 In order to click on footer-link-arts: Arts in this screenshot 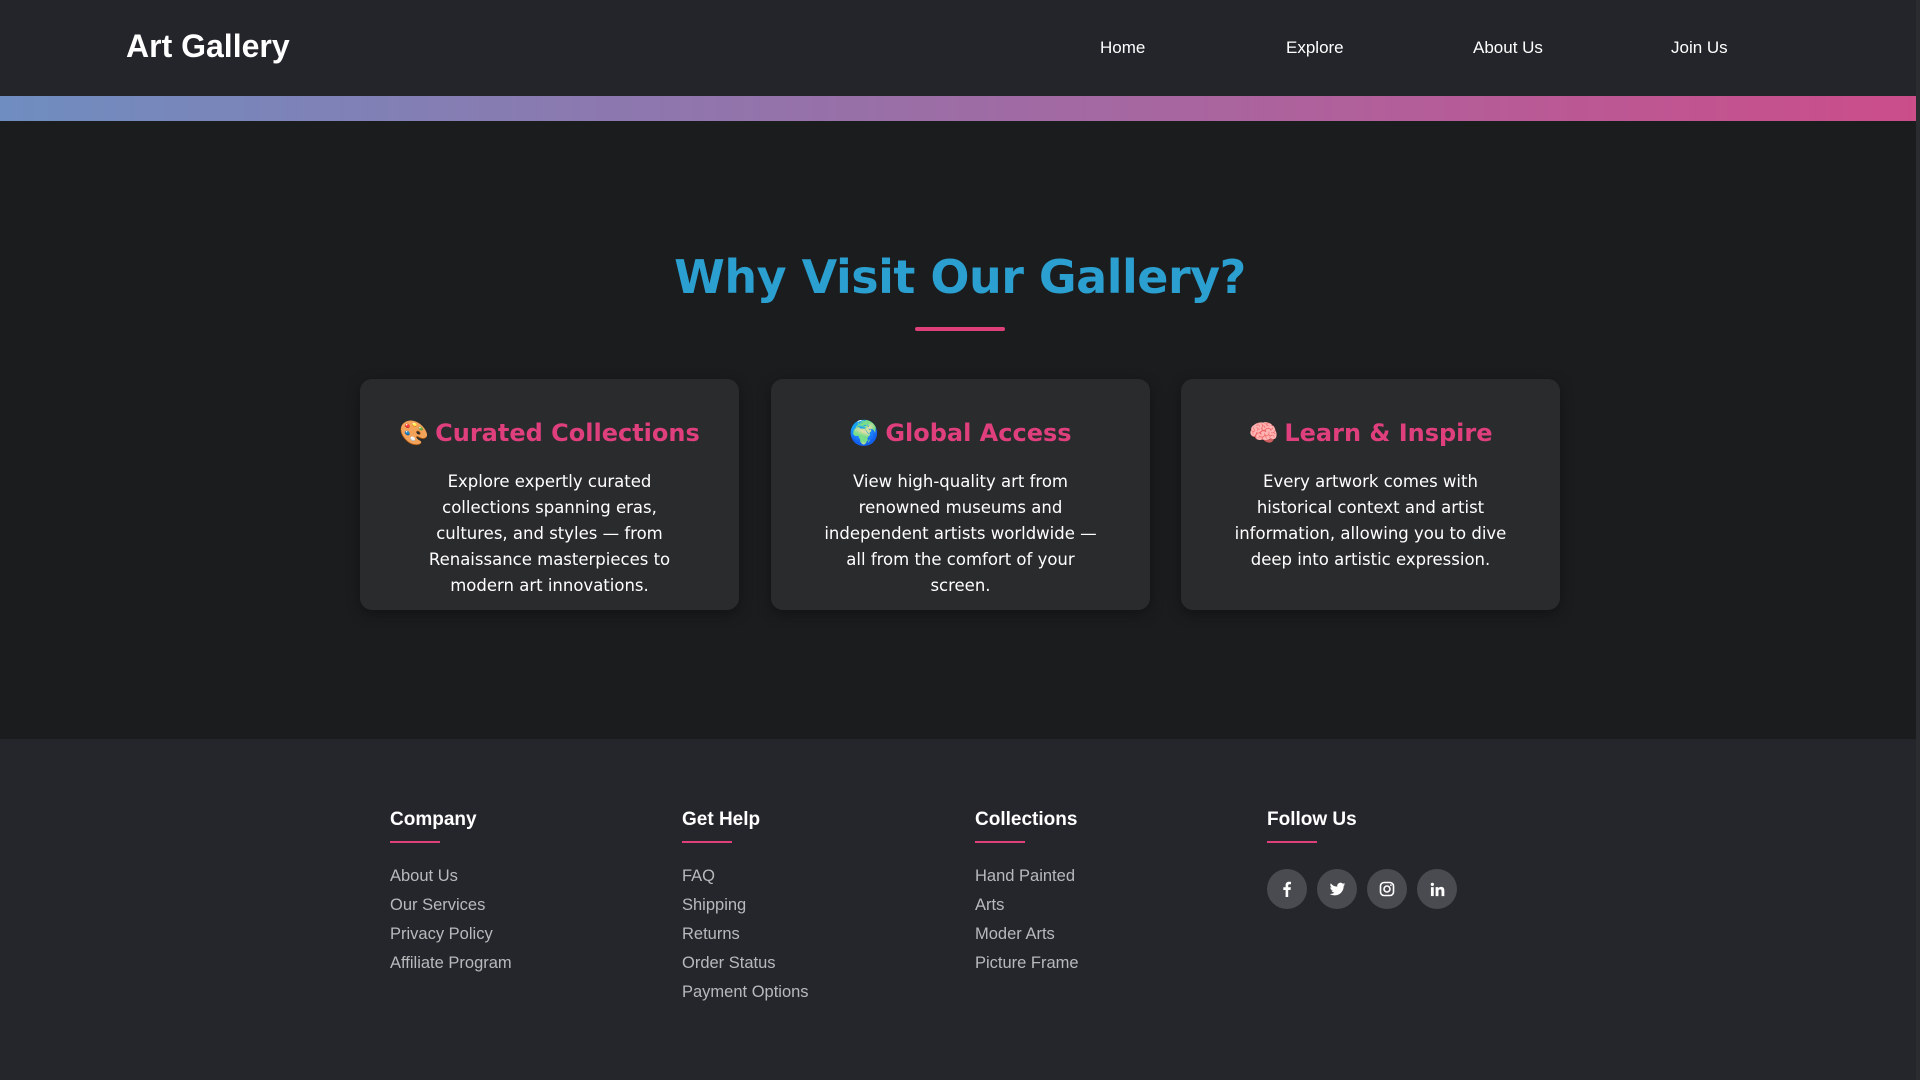, I will do `click(1105, 910)`.